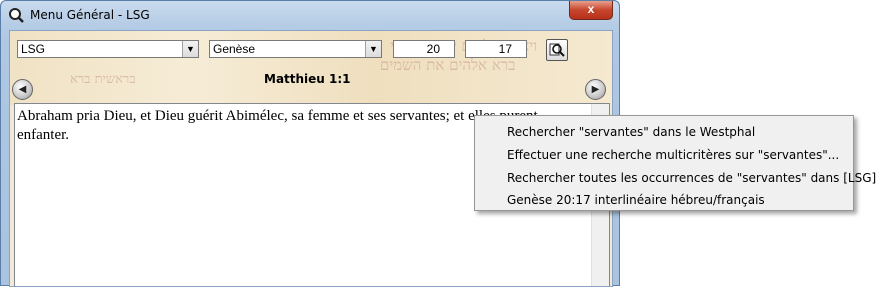 The image size is (881, 287). Describe the element at coordinates (591, 10) in the screenshot. I see `close-button: x` at that location.